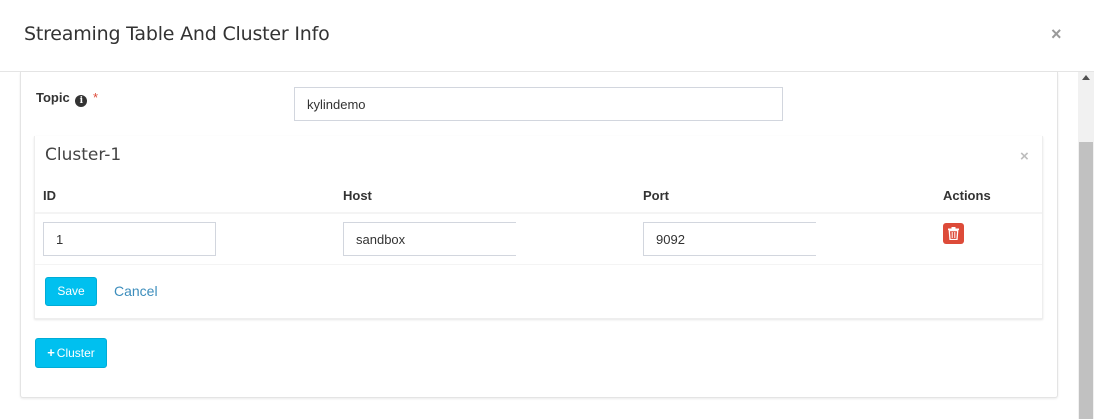  I want to click on column-header-id: ID, so click(49, 195).